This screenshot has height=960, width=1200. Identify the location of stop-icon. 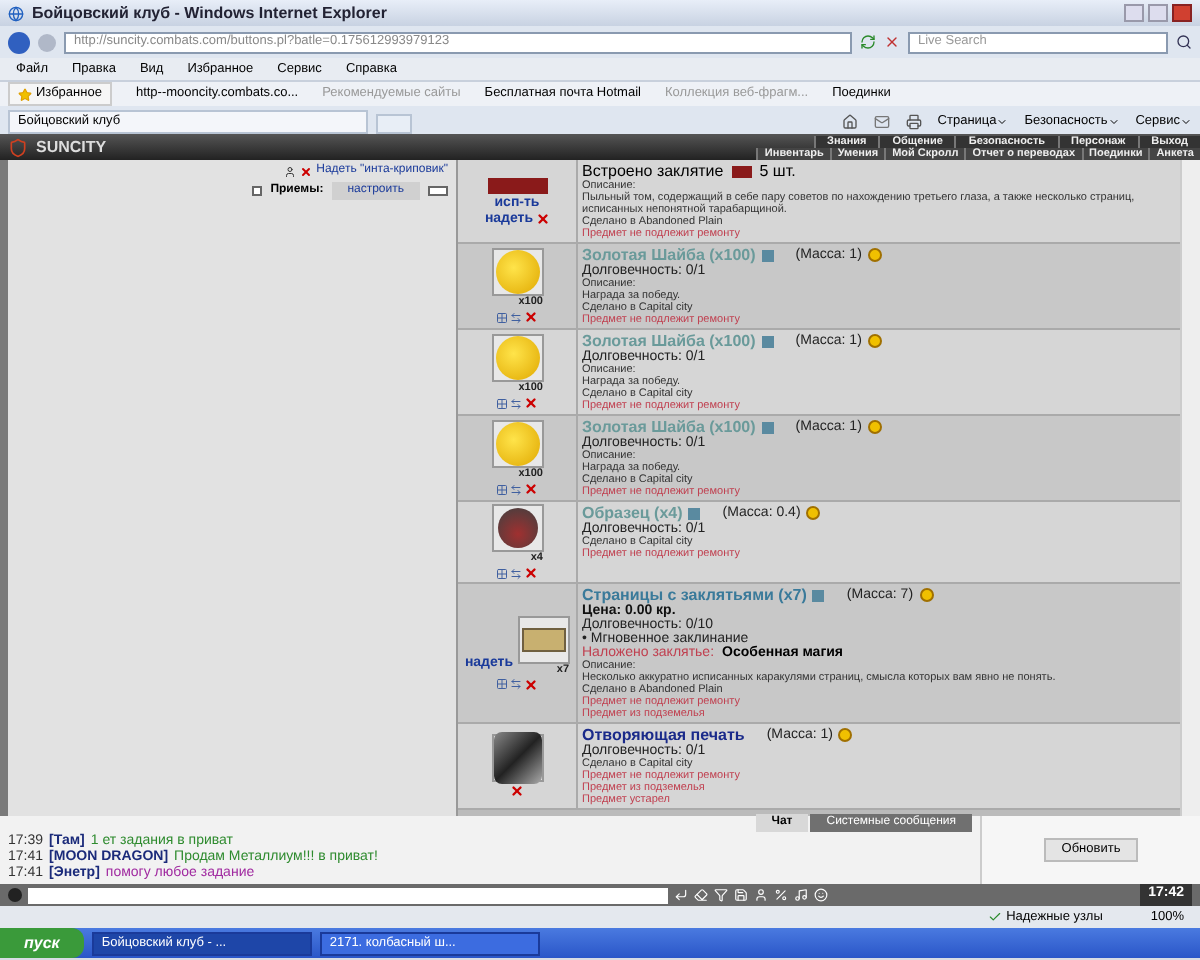
(892, 42).